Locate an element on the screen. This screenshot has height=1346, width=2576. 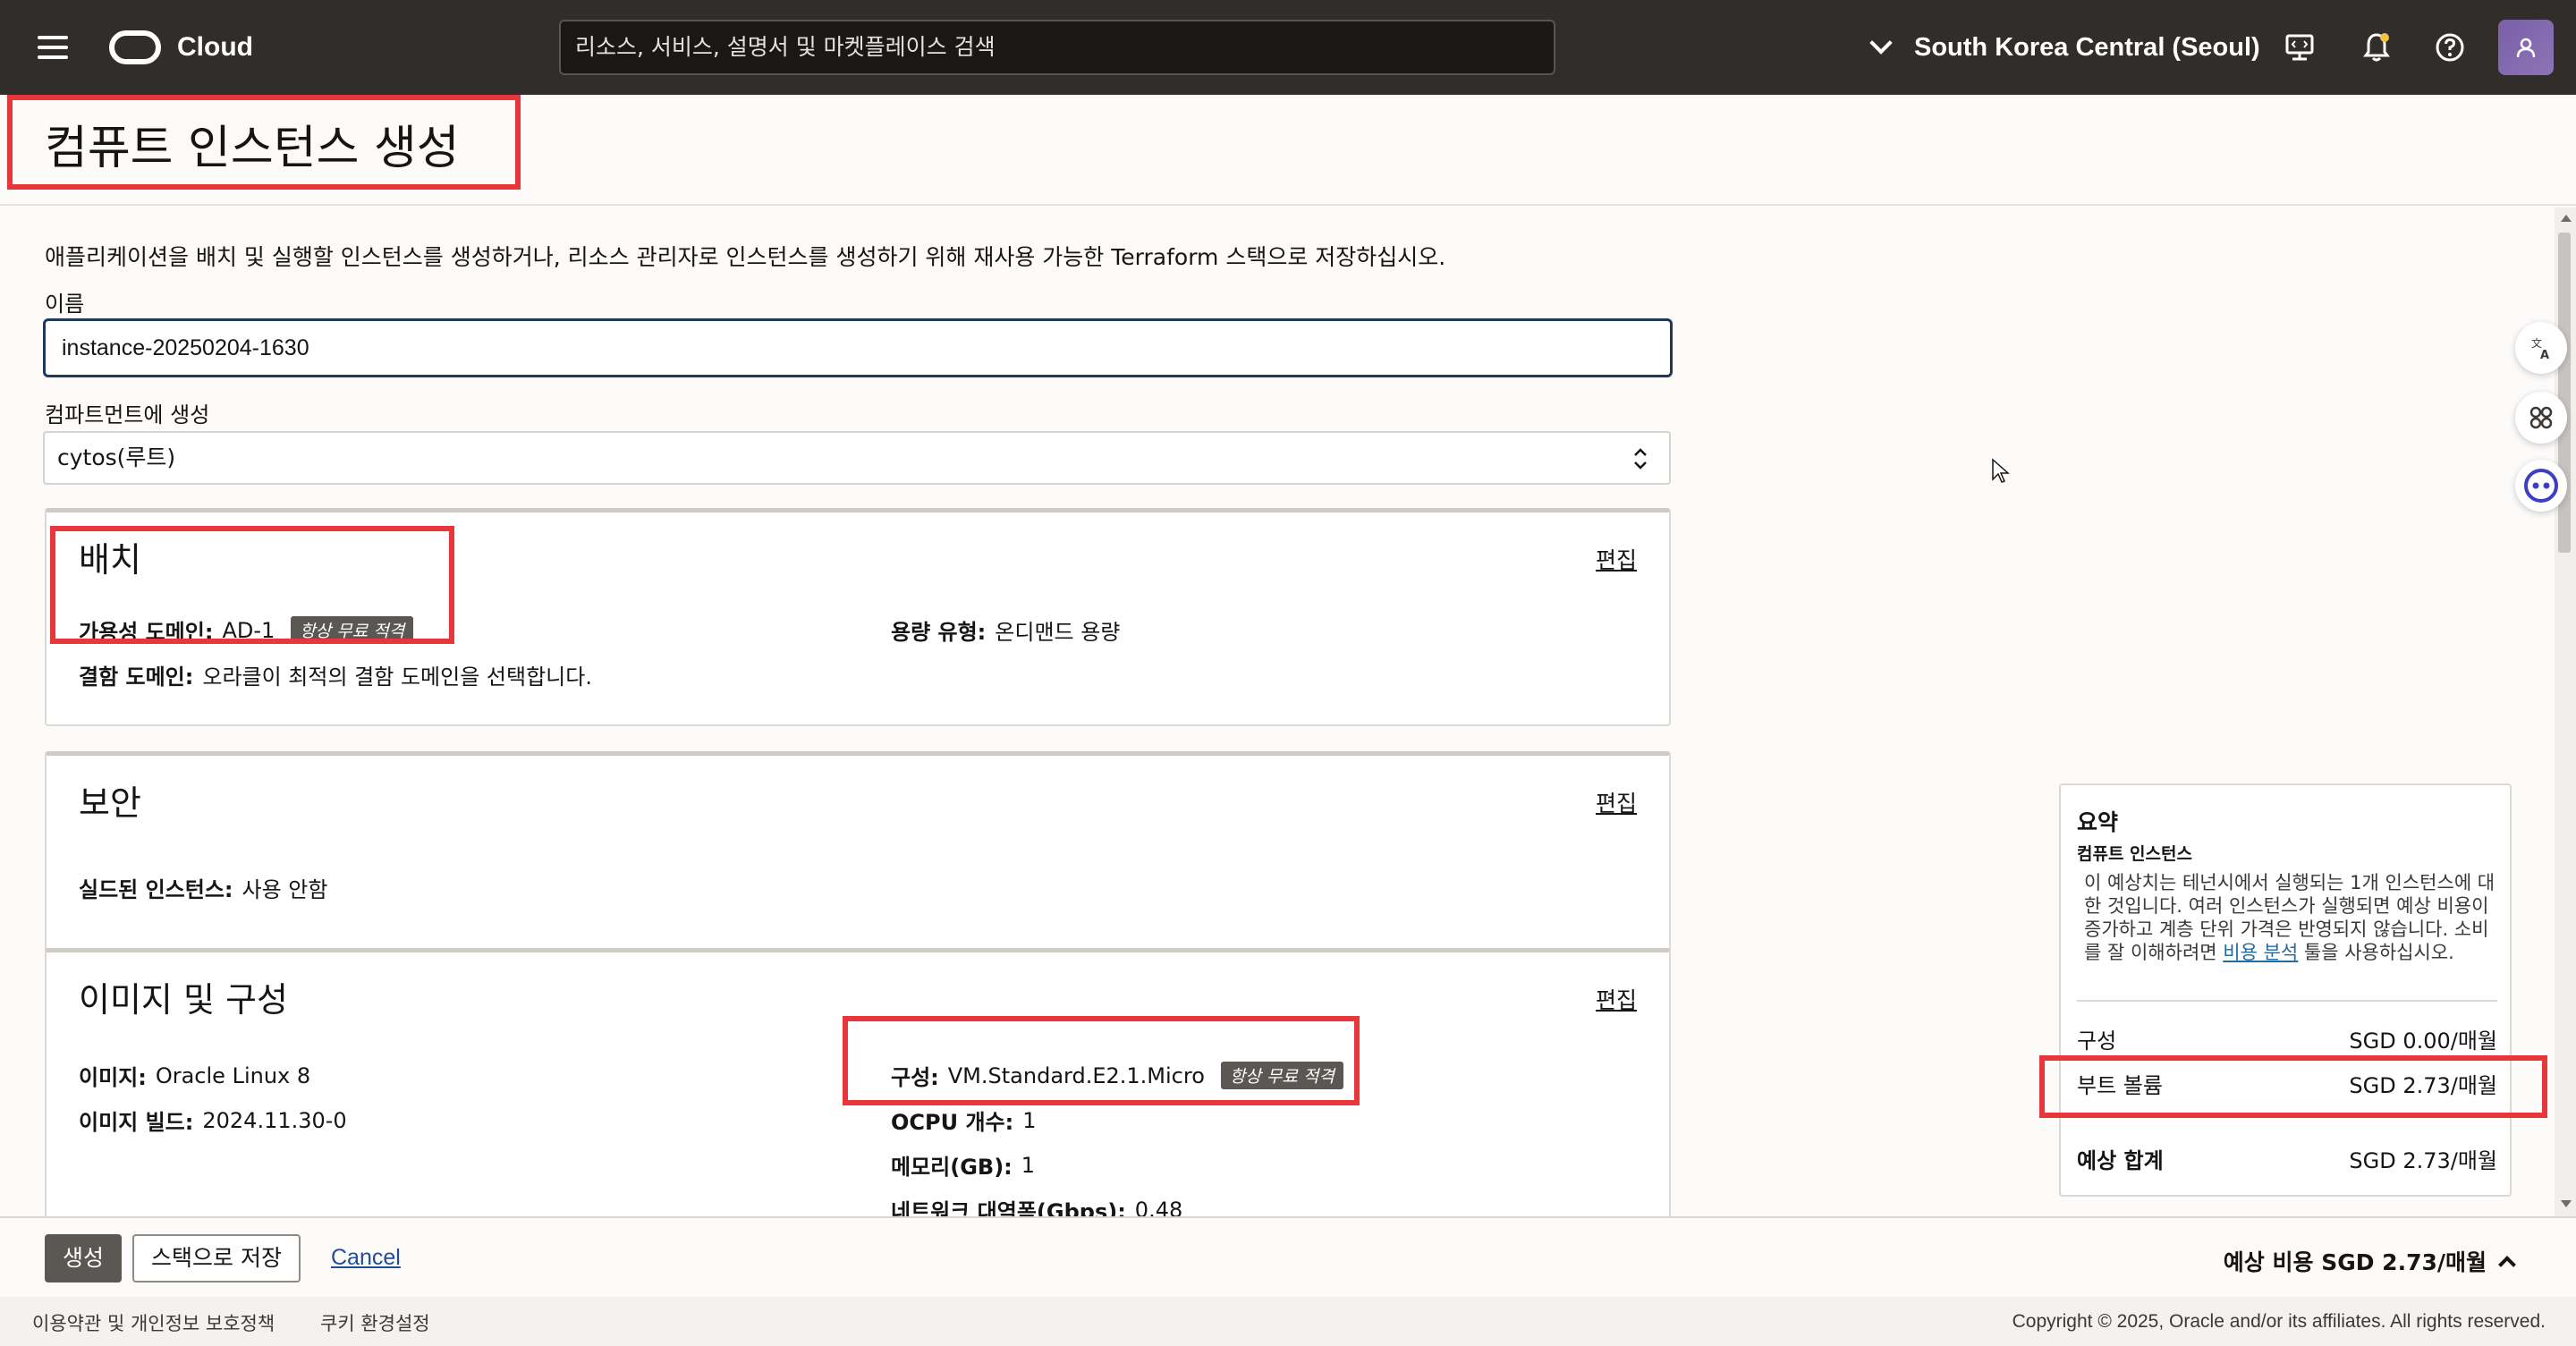
compartment-label: 컴파트먼트에 생성 is located at coordinates (127, 415).